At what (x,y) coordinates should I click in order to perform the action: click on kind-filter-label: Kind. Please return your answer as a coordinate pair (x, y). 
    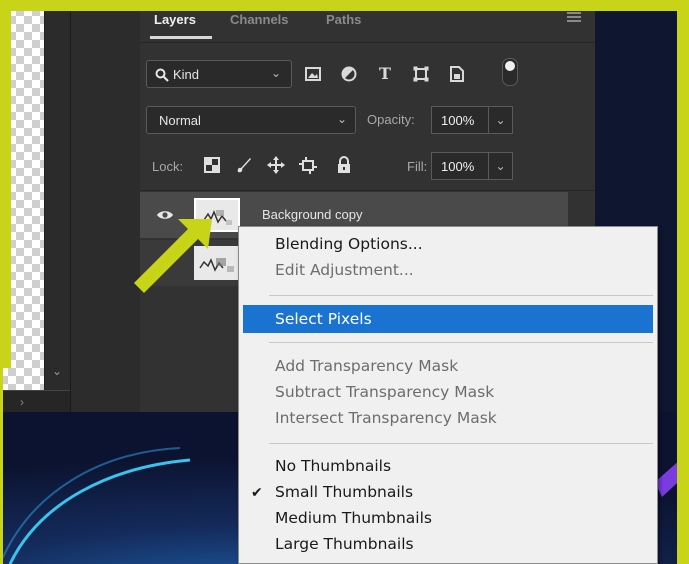
    Looking at the image, I should click on (186, 74).